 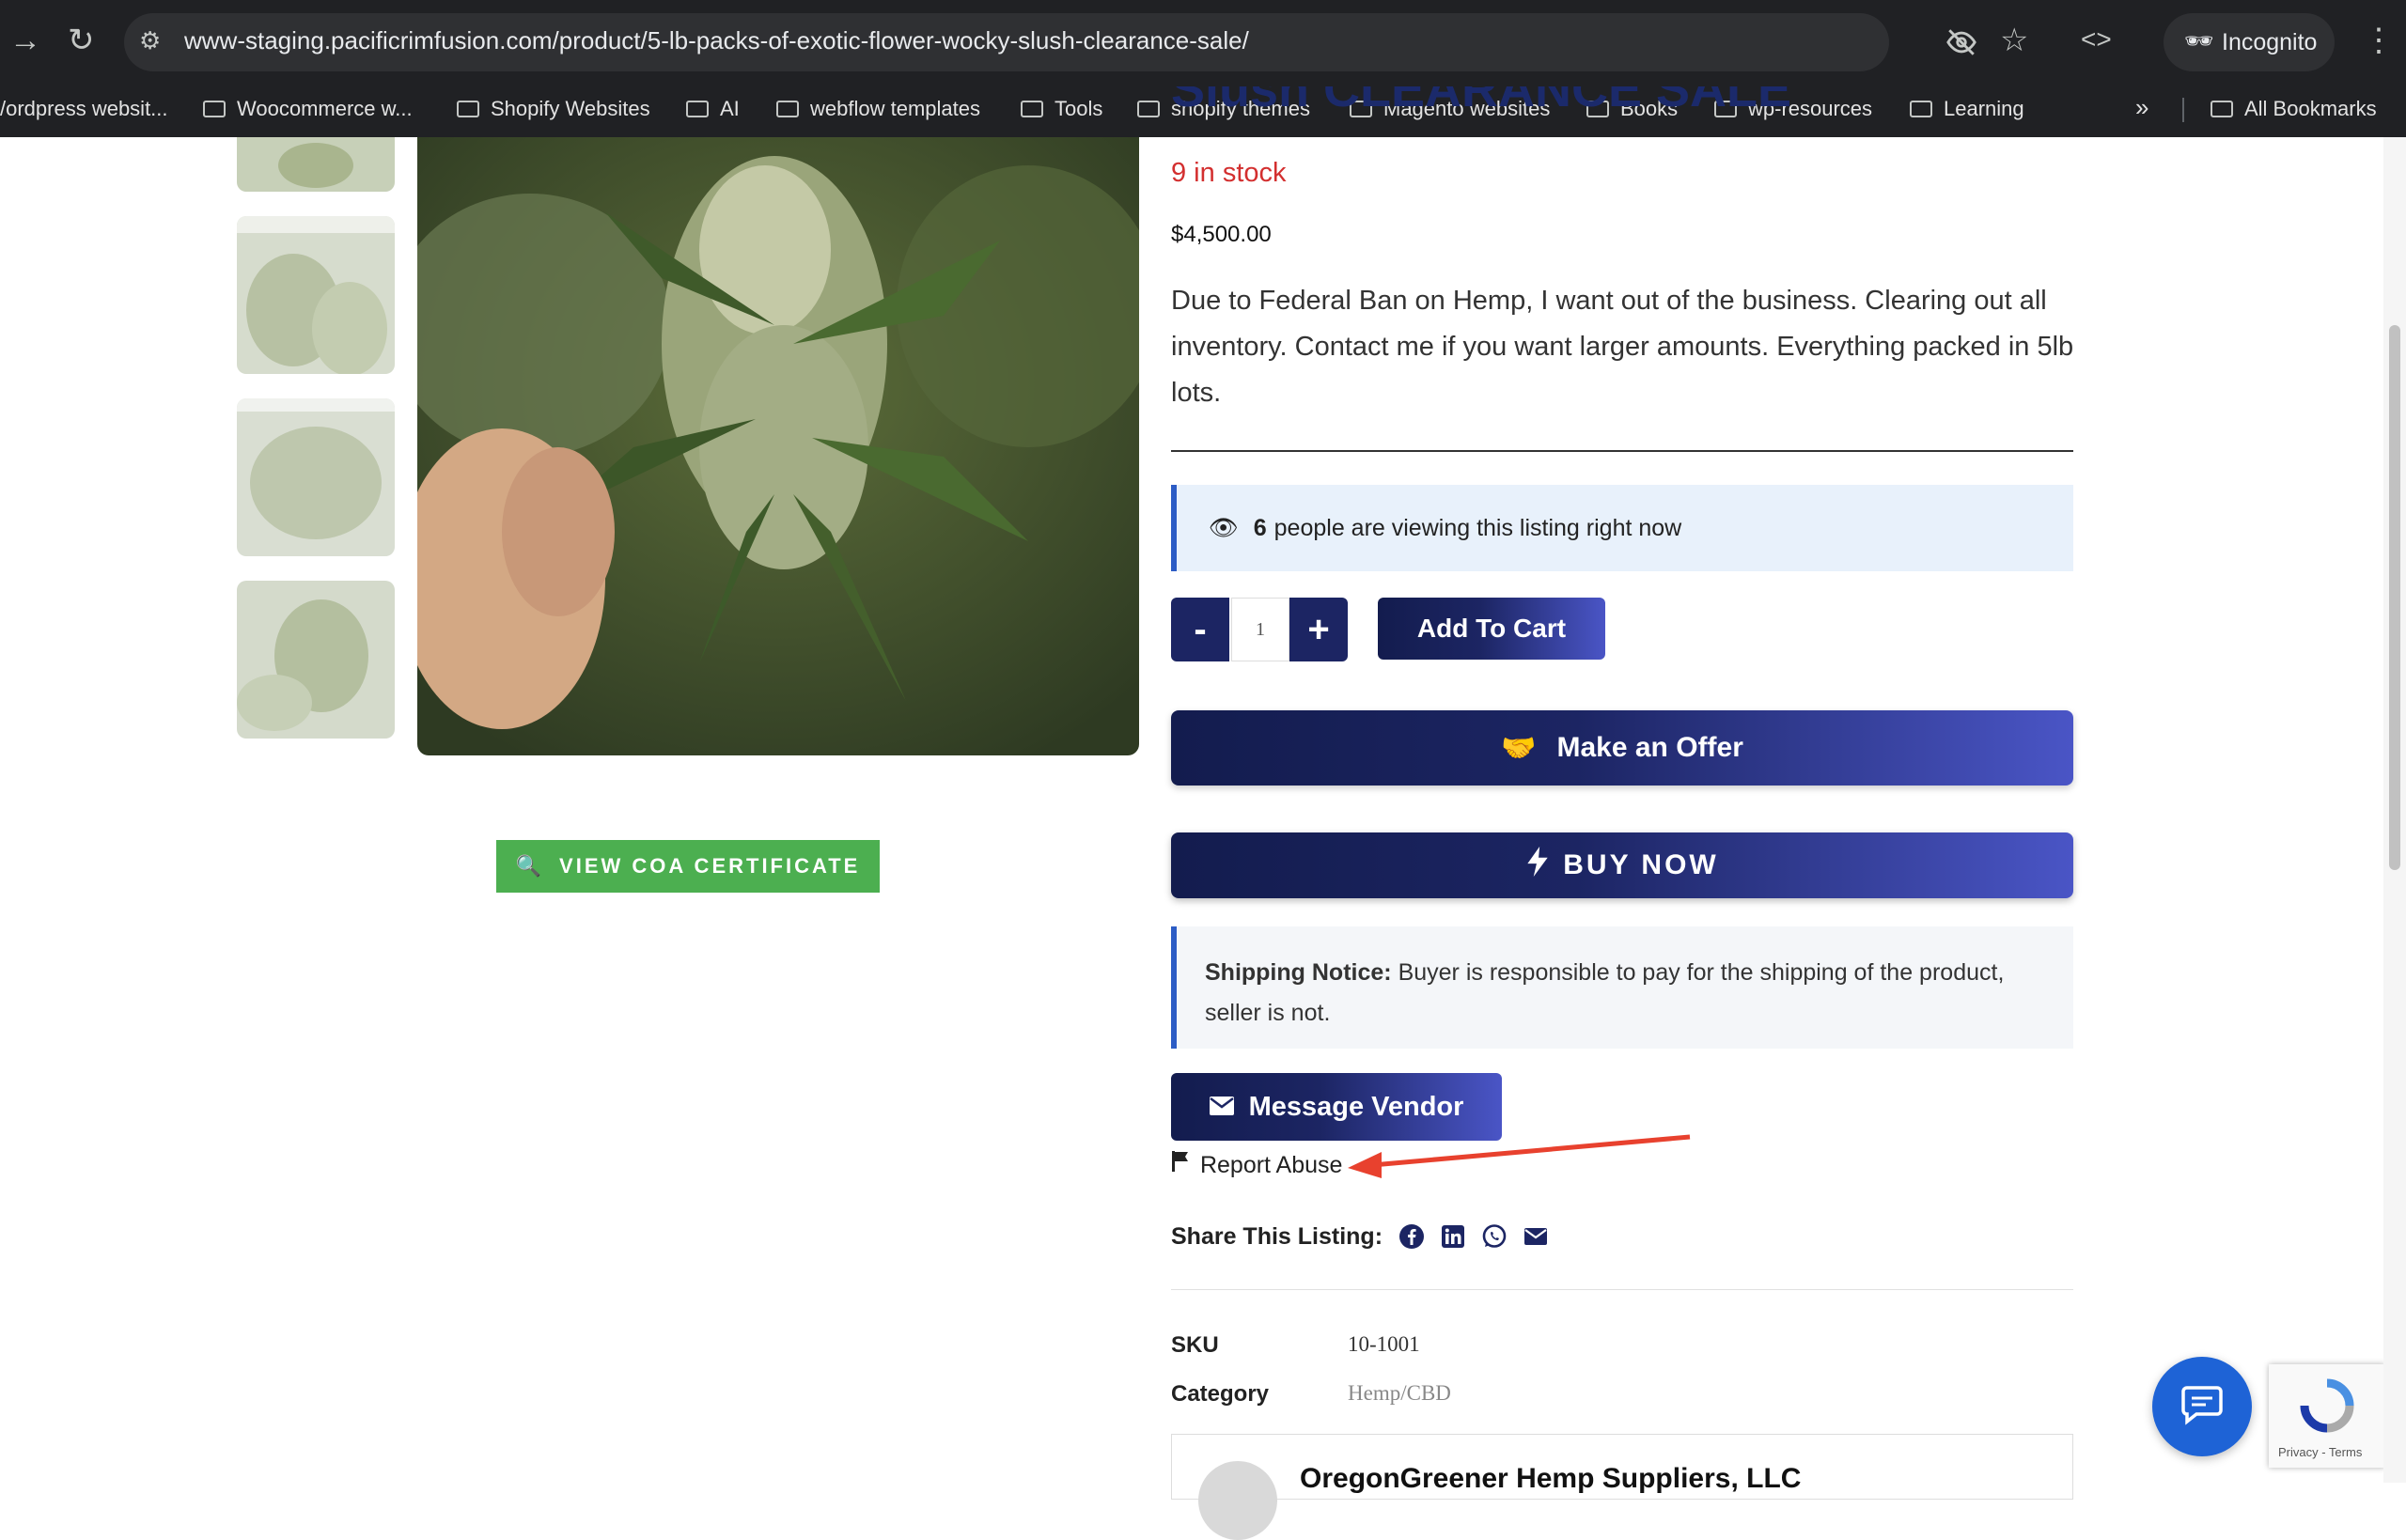 What do you see at coordinates (878, 109) in the screenshot?
I see `bookmark-webflow-templates: webflow templates` at bounding box center [878, 109].